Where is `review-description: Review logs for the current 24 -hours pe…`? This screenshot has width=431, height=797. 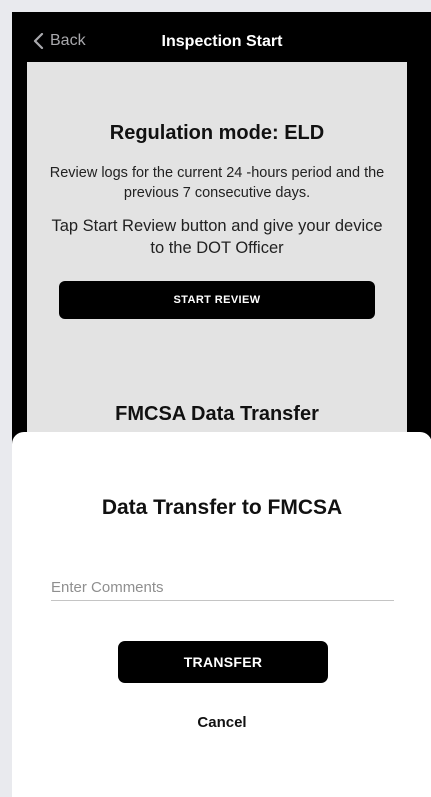 review-description: Review logs for the current 24 -hours pe… is located at coordinates (217, 183).